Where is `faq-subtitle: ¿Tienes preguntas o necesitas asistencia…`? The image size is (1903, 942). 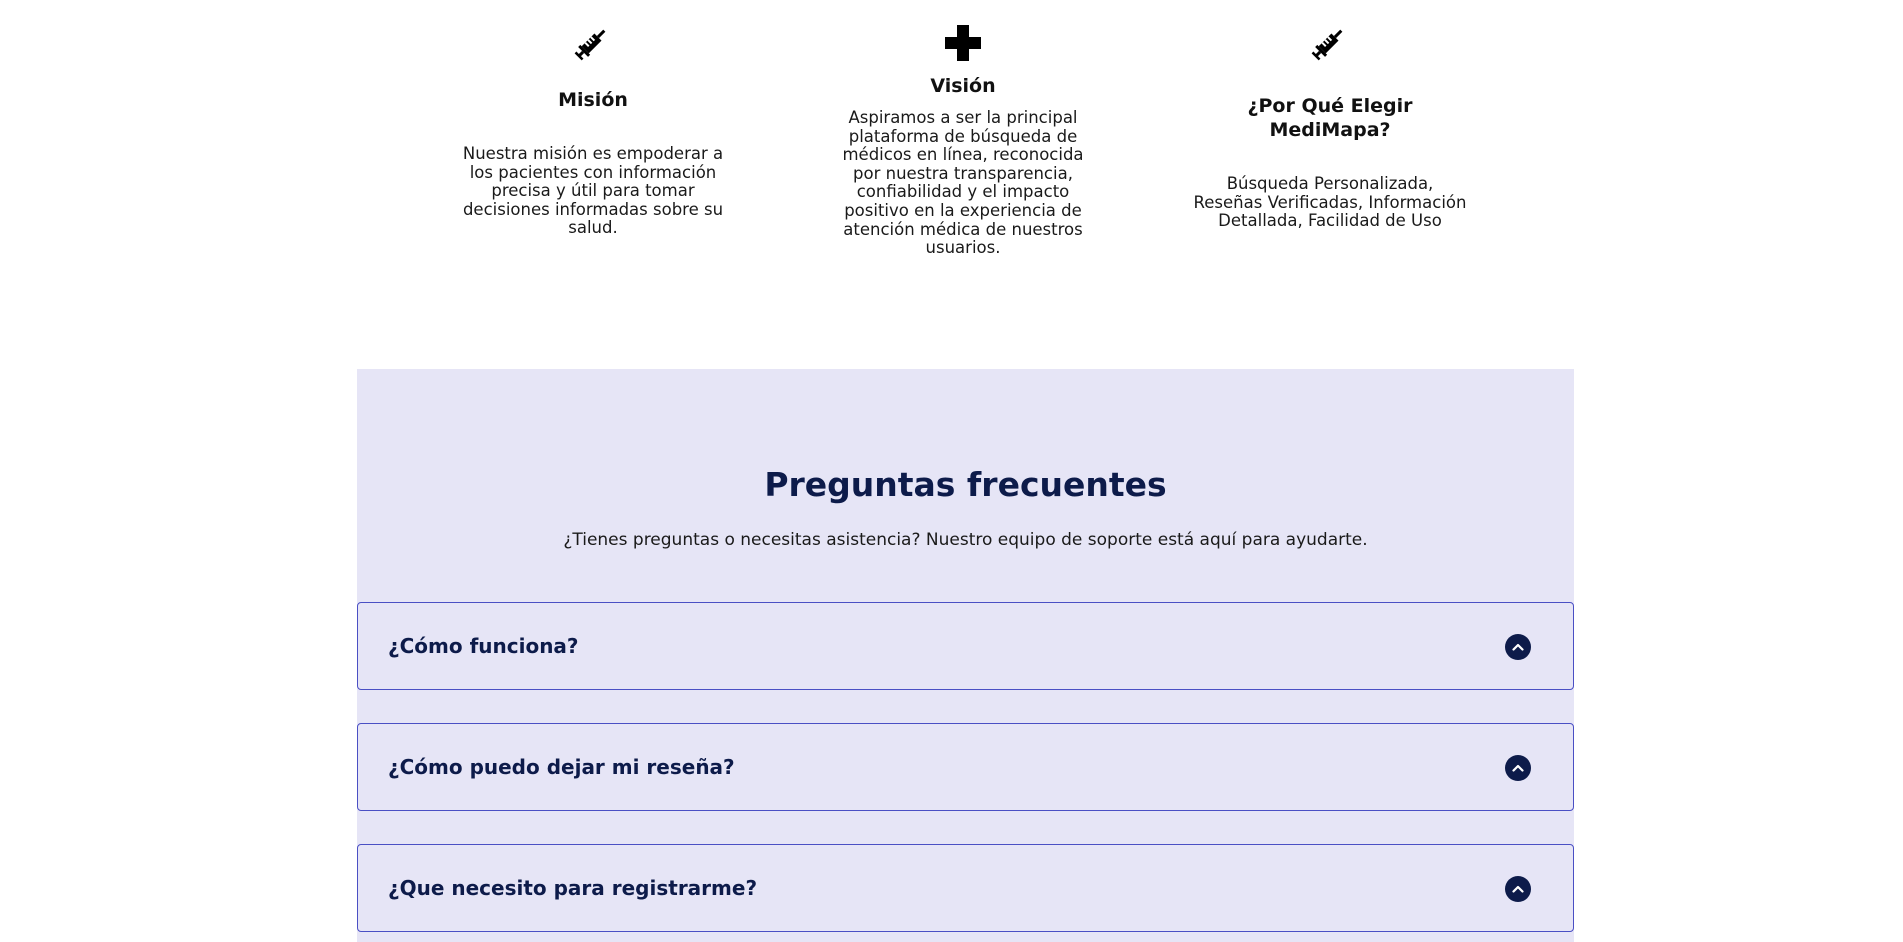
faq-subtitle: ¿Tienes preguntas o necesitas asistencia… is located at coordinates (965, 540).